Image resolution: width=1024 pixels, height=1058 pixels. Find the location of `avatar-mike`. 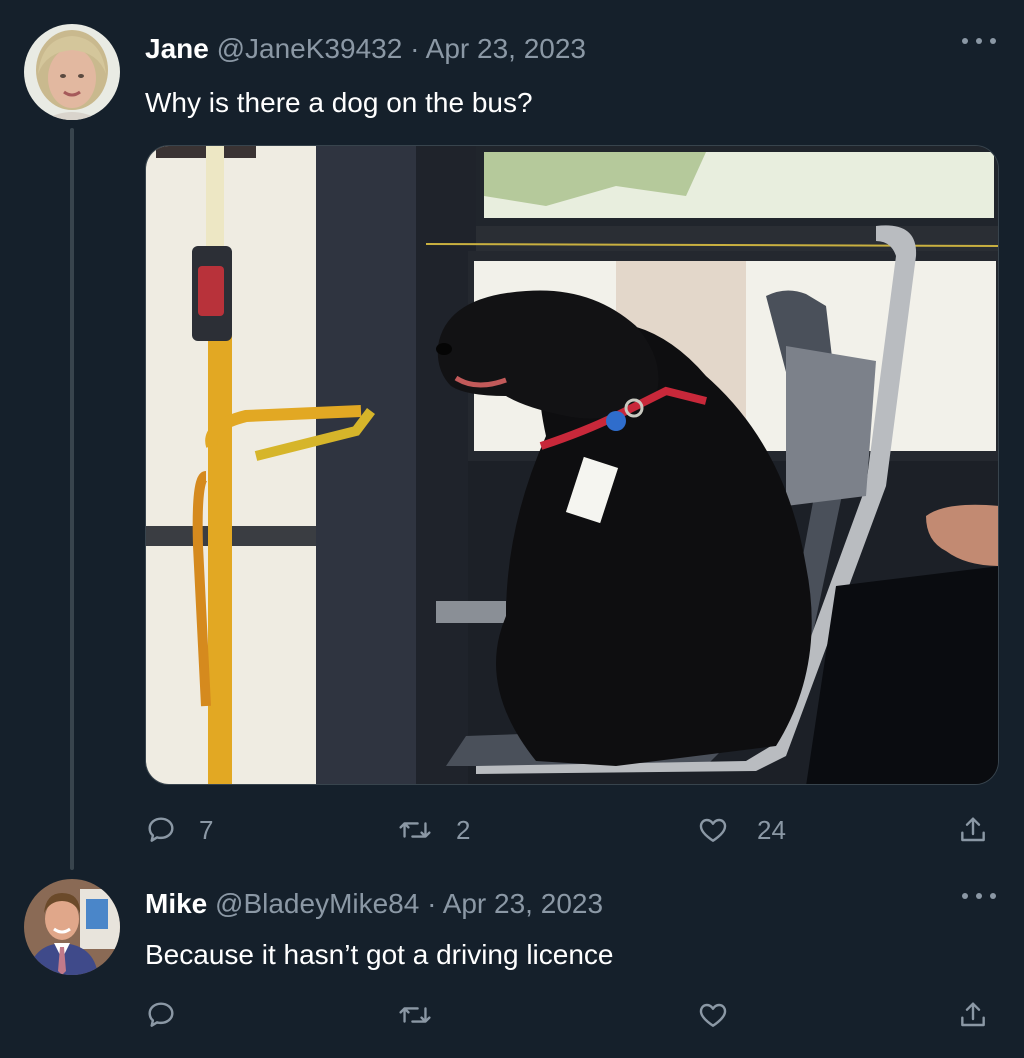

avatar-mike is located at coordinates (72, 927).